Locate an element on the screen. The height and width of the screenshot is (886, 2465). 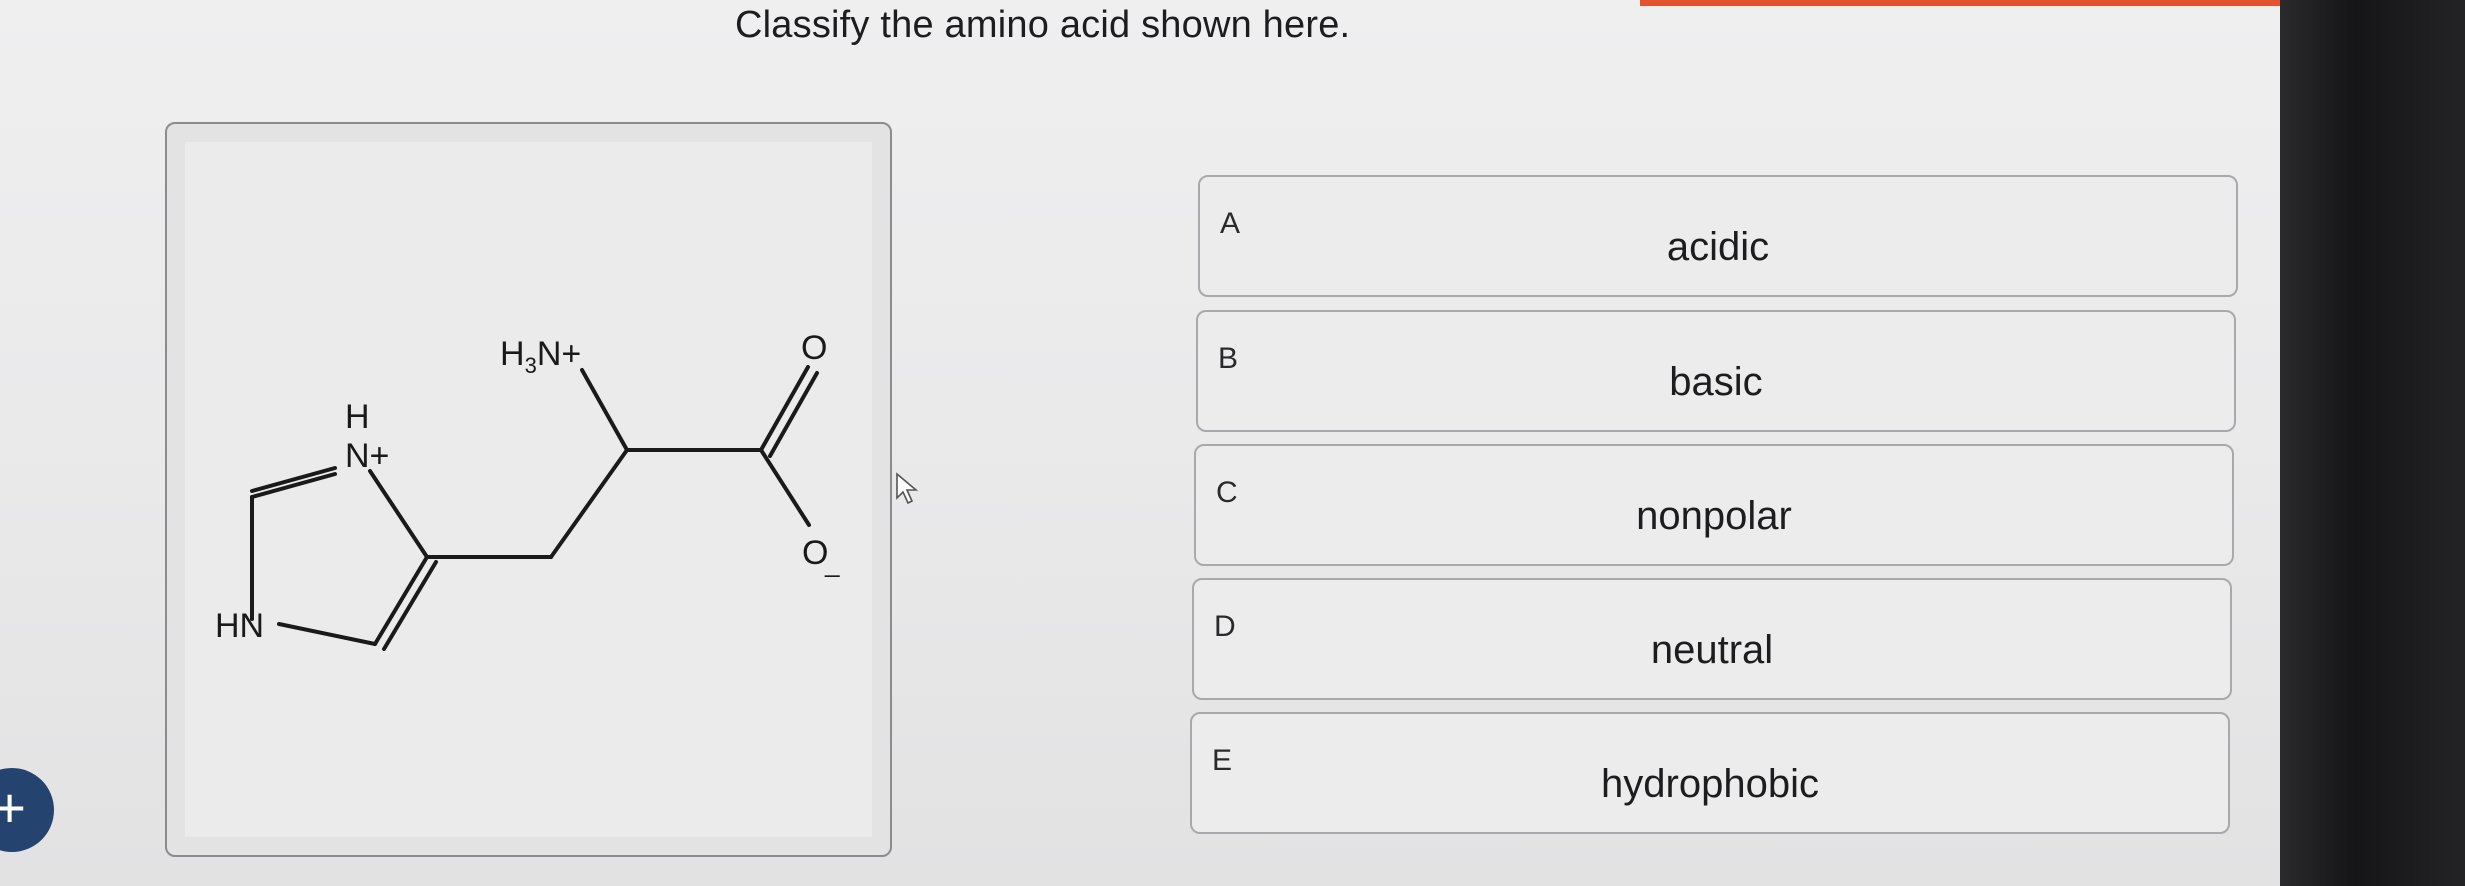
option-e: E hydrophobic is located at coordinates (1710, 773).